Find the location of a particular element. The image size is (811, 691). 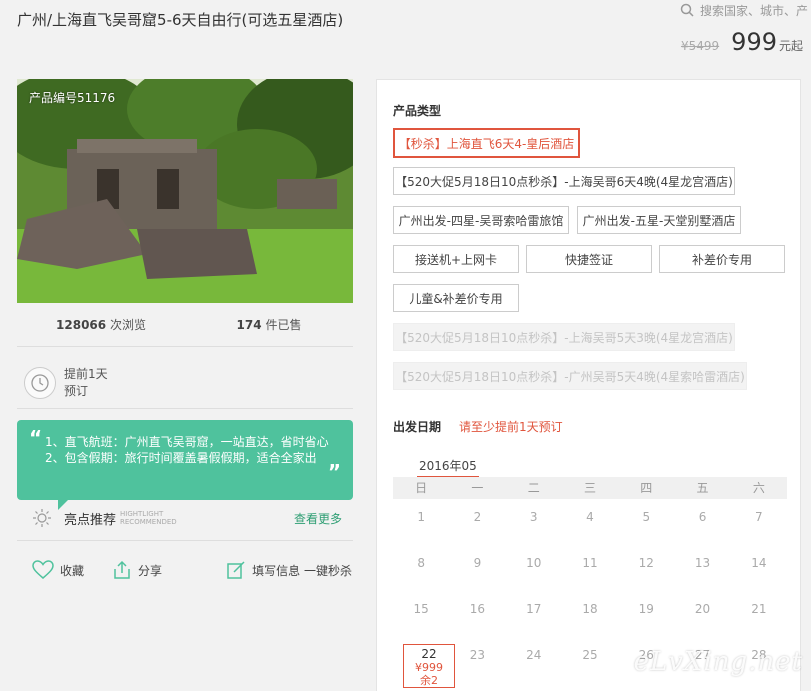

views-stat: 128066 次浏览 is located at coordinates (101, 324).